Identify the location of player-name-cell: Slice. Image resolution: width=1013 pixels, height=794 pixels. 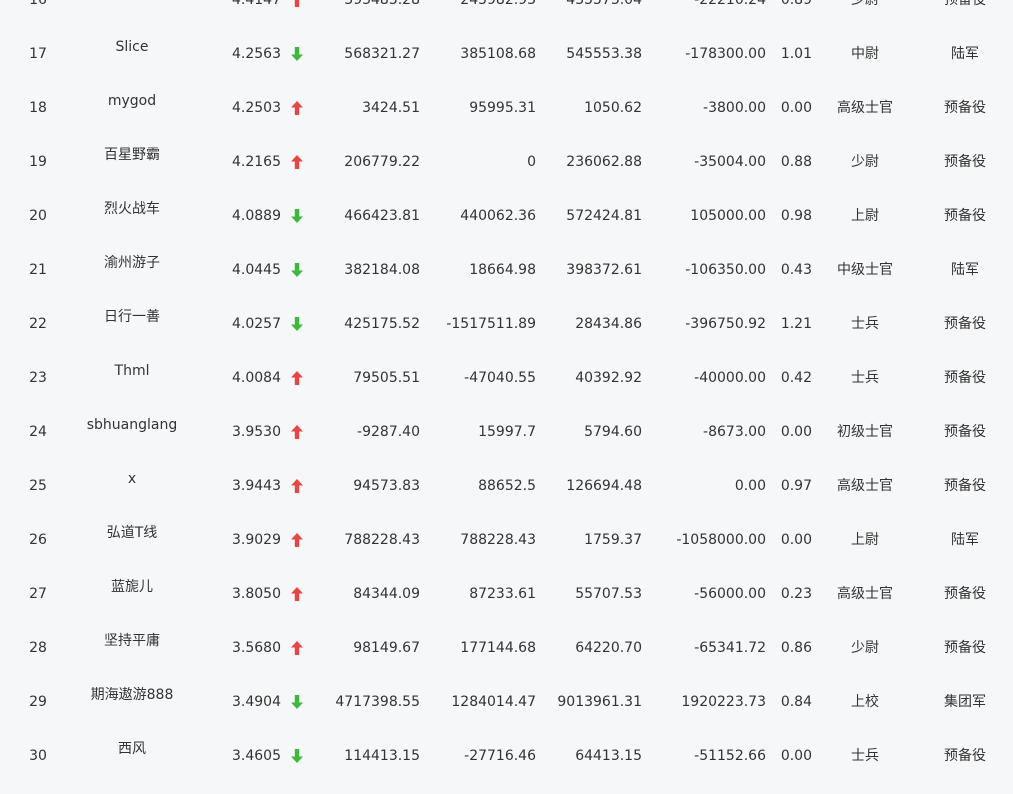
(132, 47).